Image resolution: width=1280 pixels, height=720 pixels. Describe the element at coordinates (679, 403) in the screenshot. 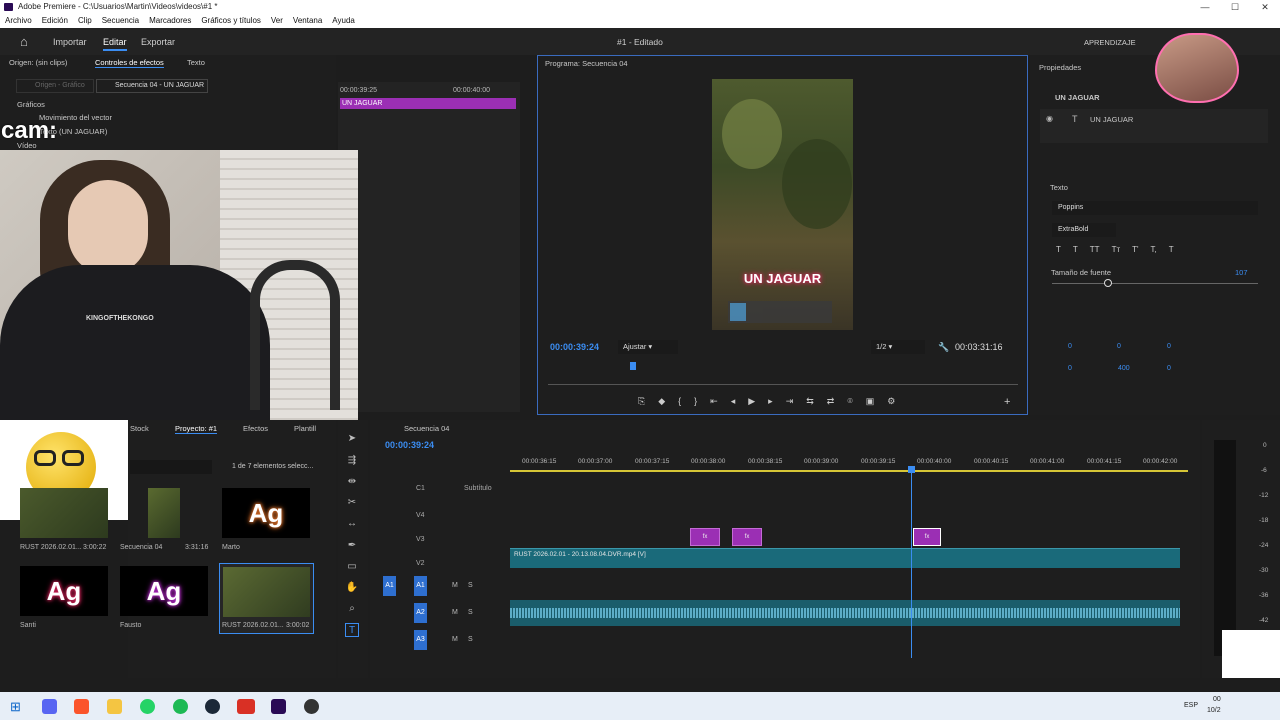

I see `mark-in-icon: {` at that location.